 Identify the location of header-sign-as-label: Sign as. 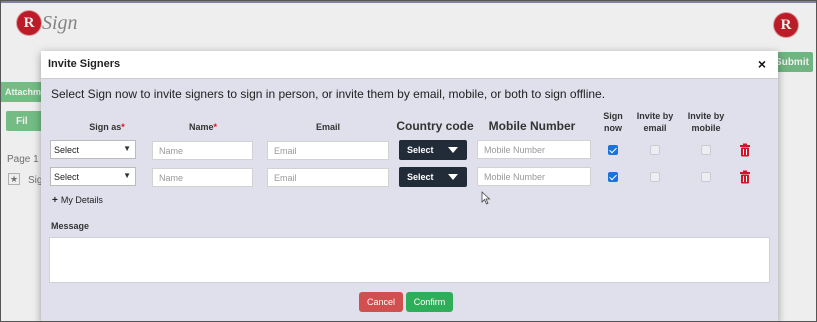
(105, 127).